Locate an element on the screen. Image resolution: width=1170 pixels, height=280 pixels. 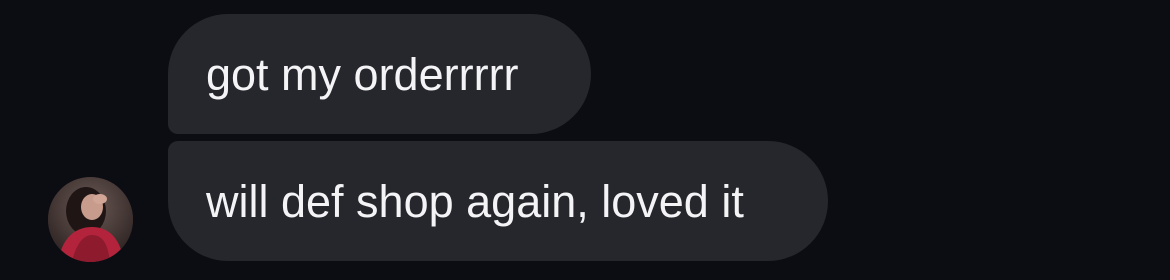
message-text: got my orderrrrr is located at coordinates (362, 74).